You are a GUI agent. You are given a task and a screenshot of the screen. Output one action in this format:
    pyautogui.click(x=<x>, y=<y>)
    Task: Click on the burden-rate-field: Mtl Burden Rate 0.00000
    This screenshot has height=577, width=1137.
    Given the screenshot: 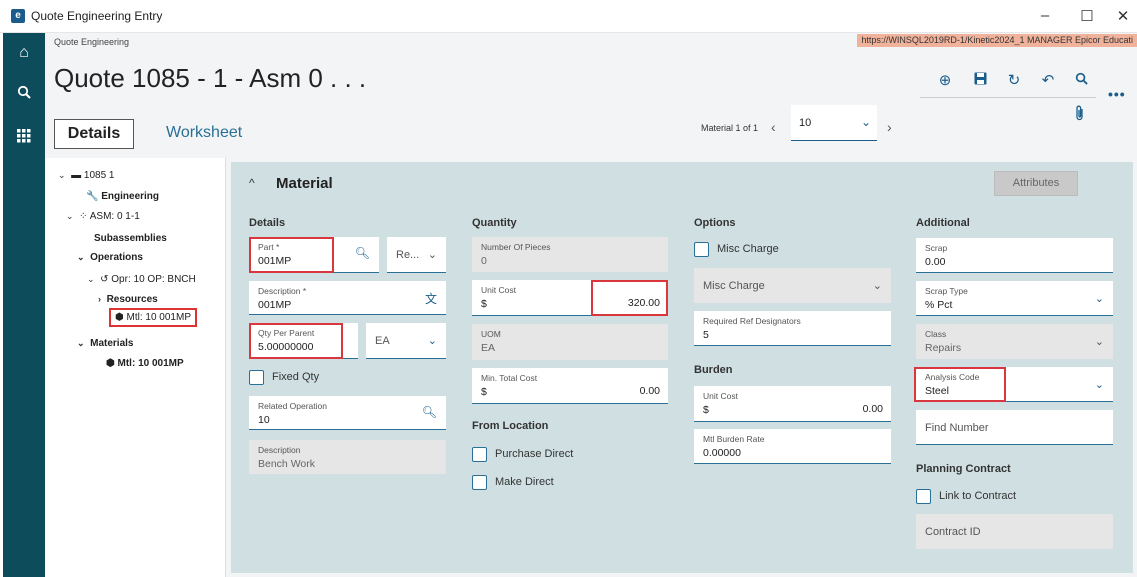 What is the action you would take?
    pyautogui.click(x=792, y=446)
    